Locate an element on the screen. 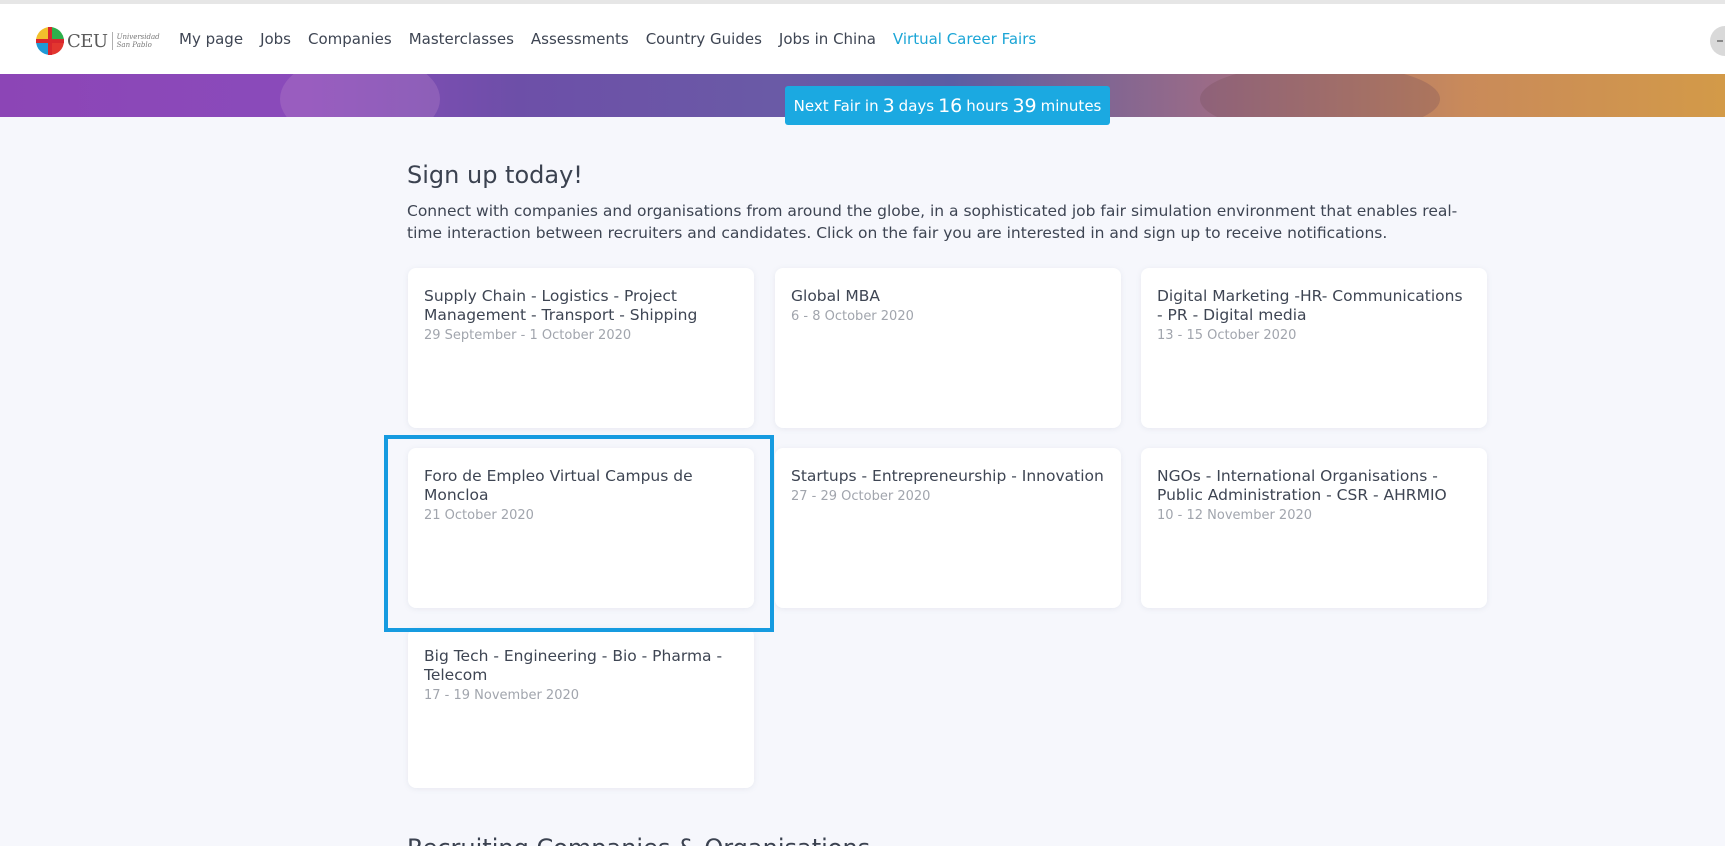  ceu-logo-icon is located at coordinates (50, 41).